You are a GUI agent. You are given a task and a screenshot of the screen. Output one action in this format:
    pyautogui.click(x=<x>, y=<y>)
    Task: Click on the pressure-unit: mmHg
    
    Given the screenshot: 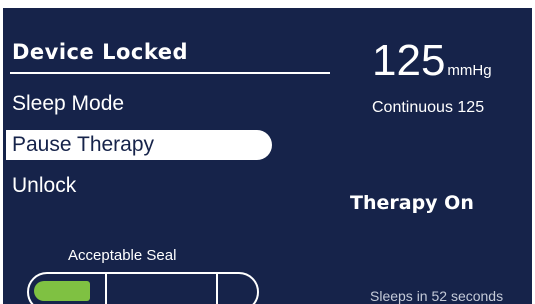 What is the action you would take?
    pyautogui.click(x=469, y=70)
    